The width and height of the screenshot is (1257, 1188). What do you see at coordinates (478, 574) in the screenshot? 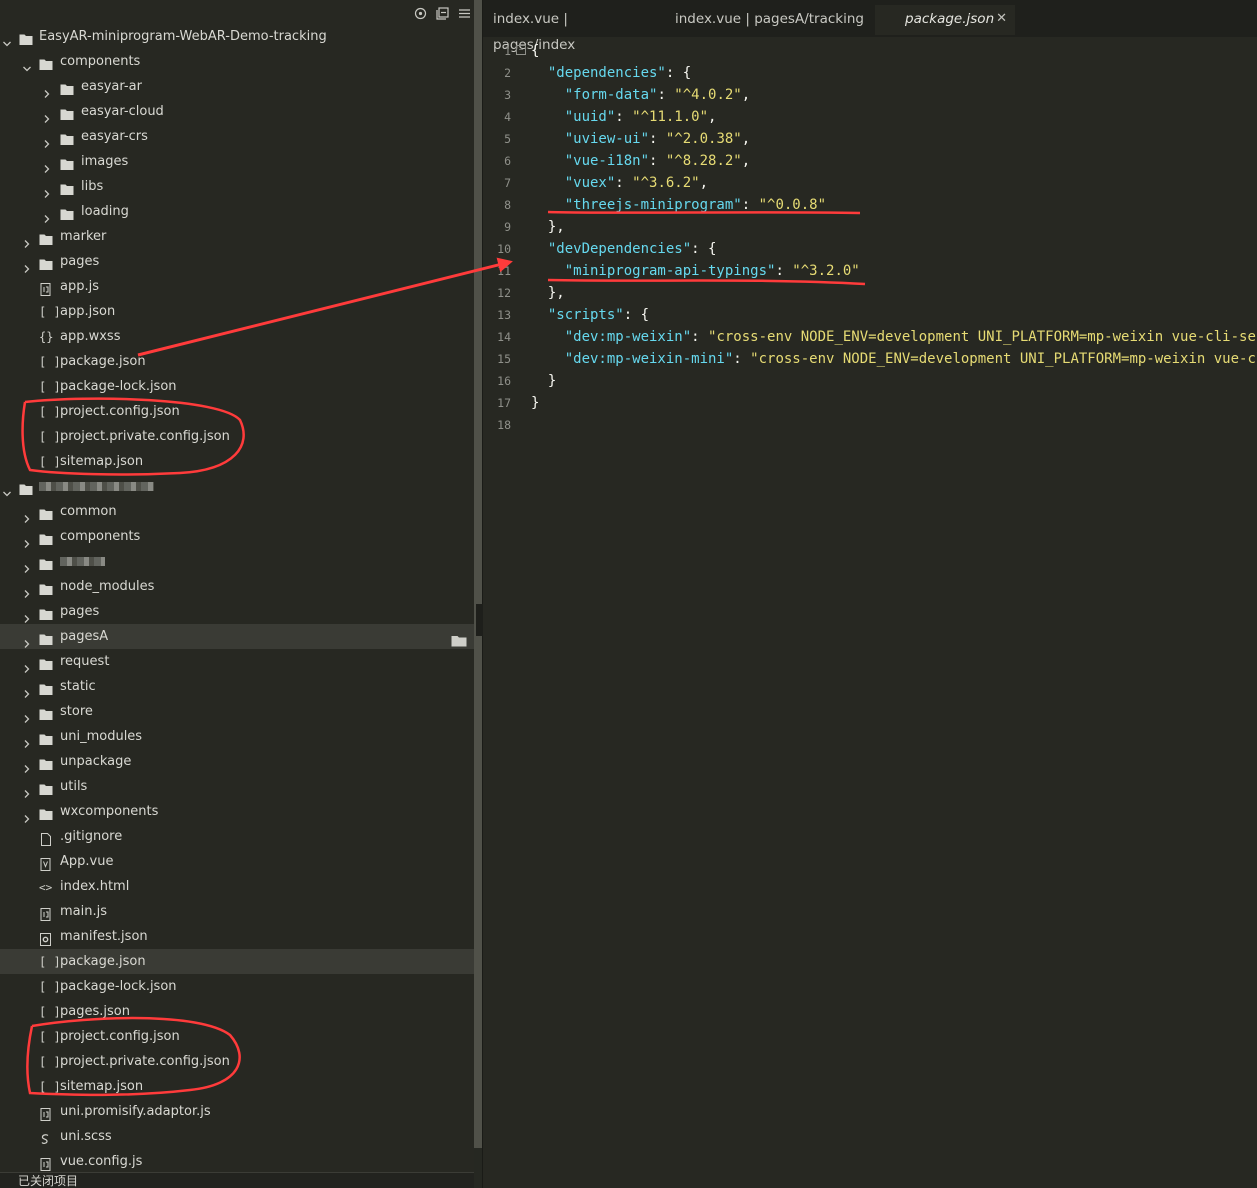
I see `explorer-scrollbar` at bounding box center [478, 574].